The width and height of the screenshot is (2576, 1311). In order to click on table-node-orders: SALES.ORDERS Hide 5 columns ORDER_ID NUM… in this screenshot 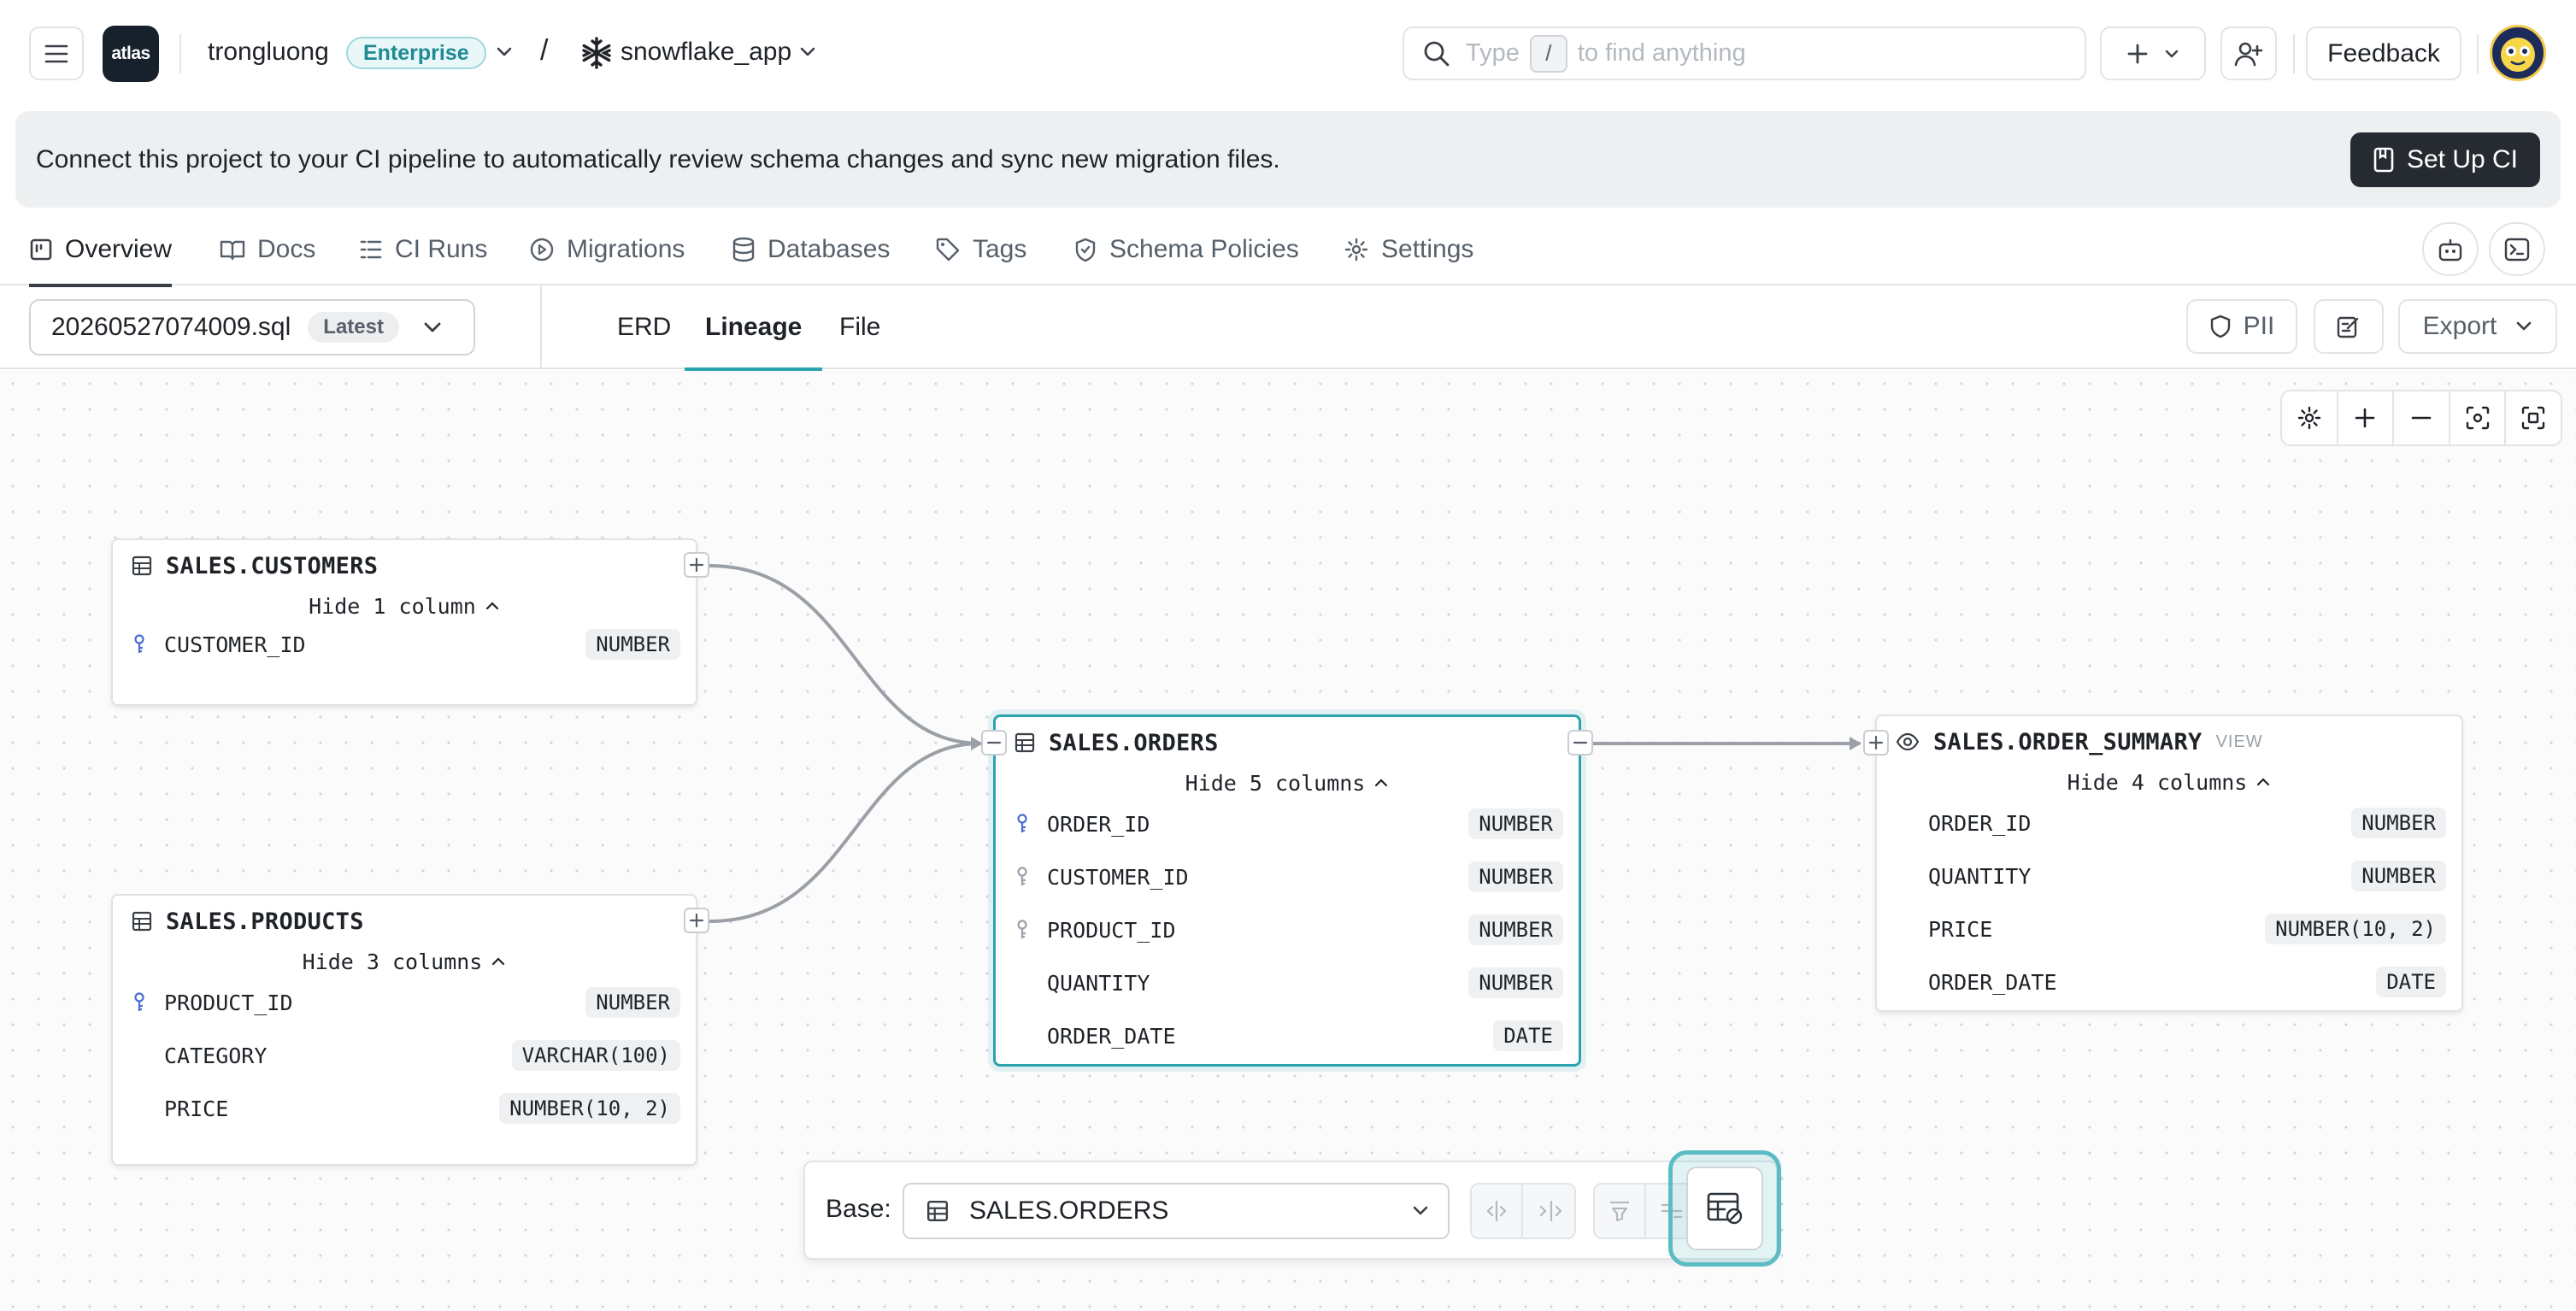, I will do `click(1287, 890)`.